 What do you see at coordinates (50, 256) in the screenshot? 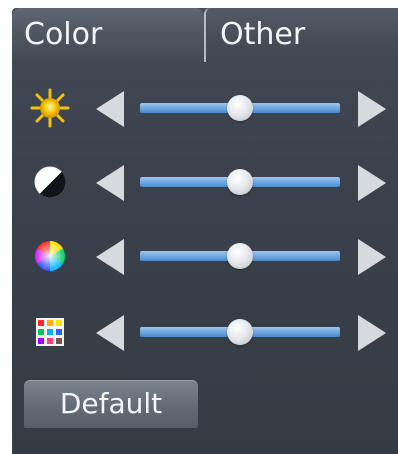
I see `color-wheel-icon` at bounding box center [50, 256].